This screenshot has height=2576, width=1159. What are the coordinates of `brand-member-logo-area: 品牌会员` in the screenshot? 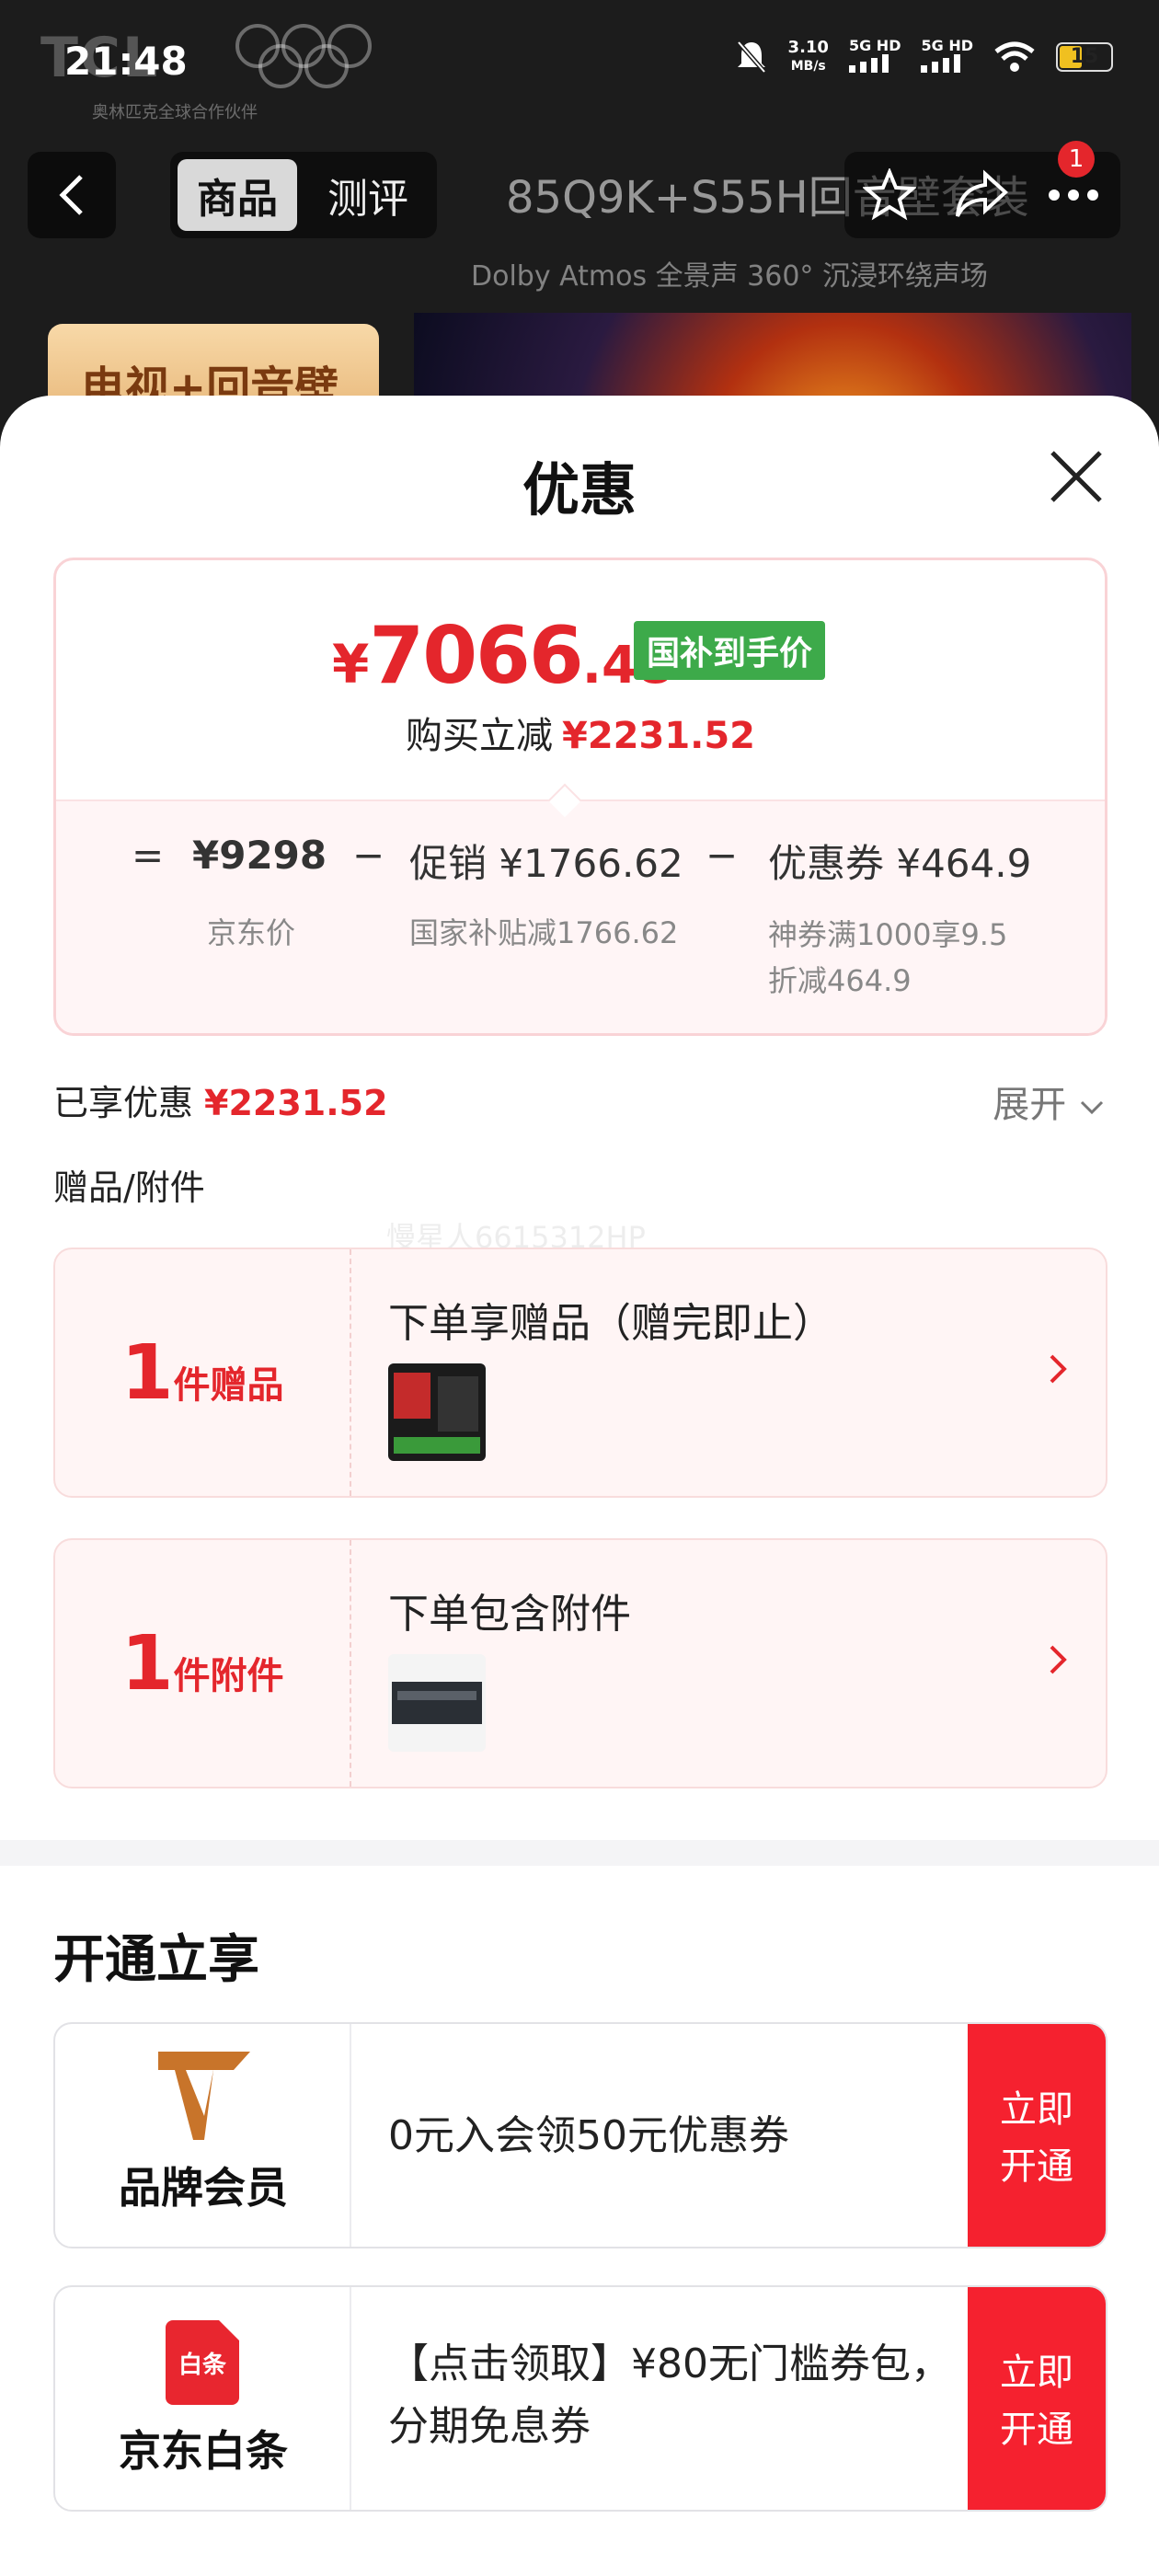 It's located at (203, 2135).